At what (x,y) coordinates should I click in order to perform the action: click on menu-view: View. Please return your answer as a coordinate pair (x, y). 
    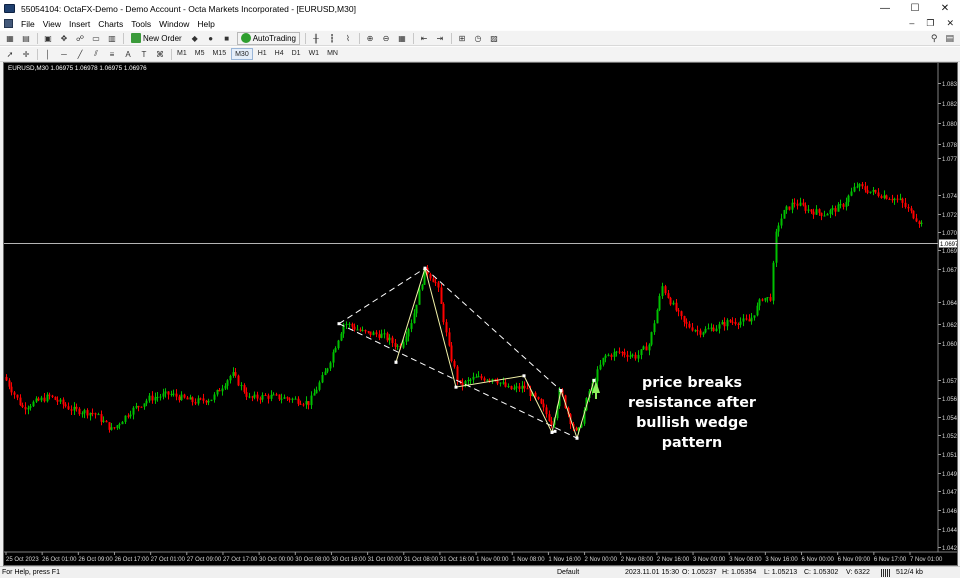
    Looking at the image, I should click on (52, 24).